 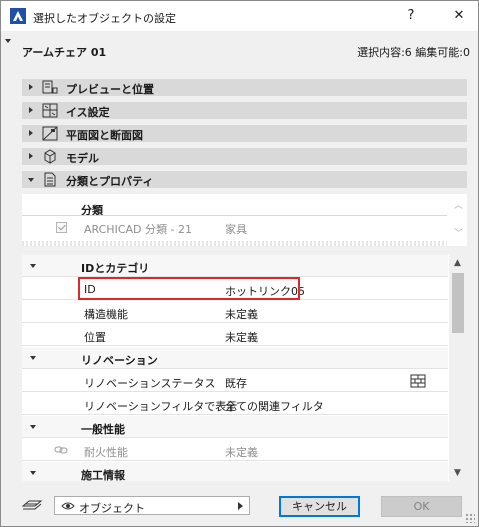 What do you see at coordinates (234, 243) in the screenshot?
I see `resize-divider` at bounding box center [234, 243].